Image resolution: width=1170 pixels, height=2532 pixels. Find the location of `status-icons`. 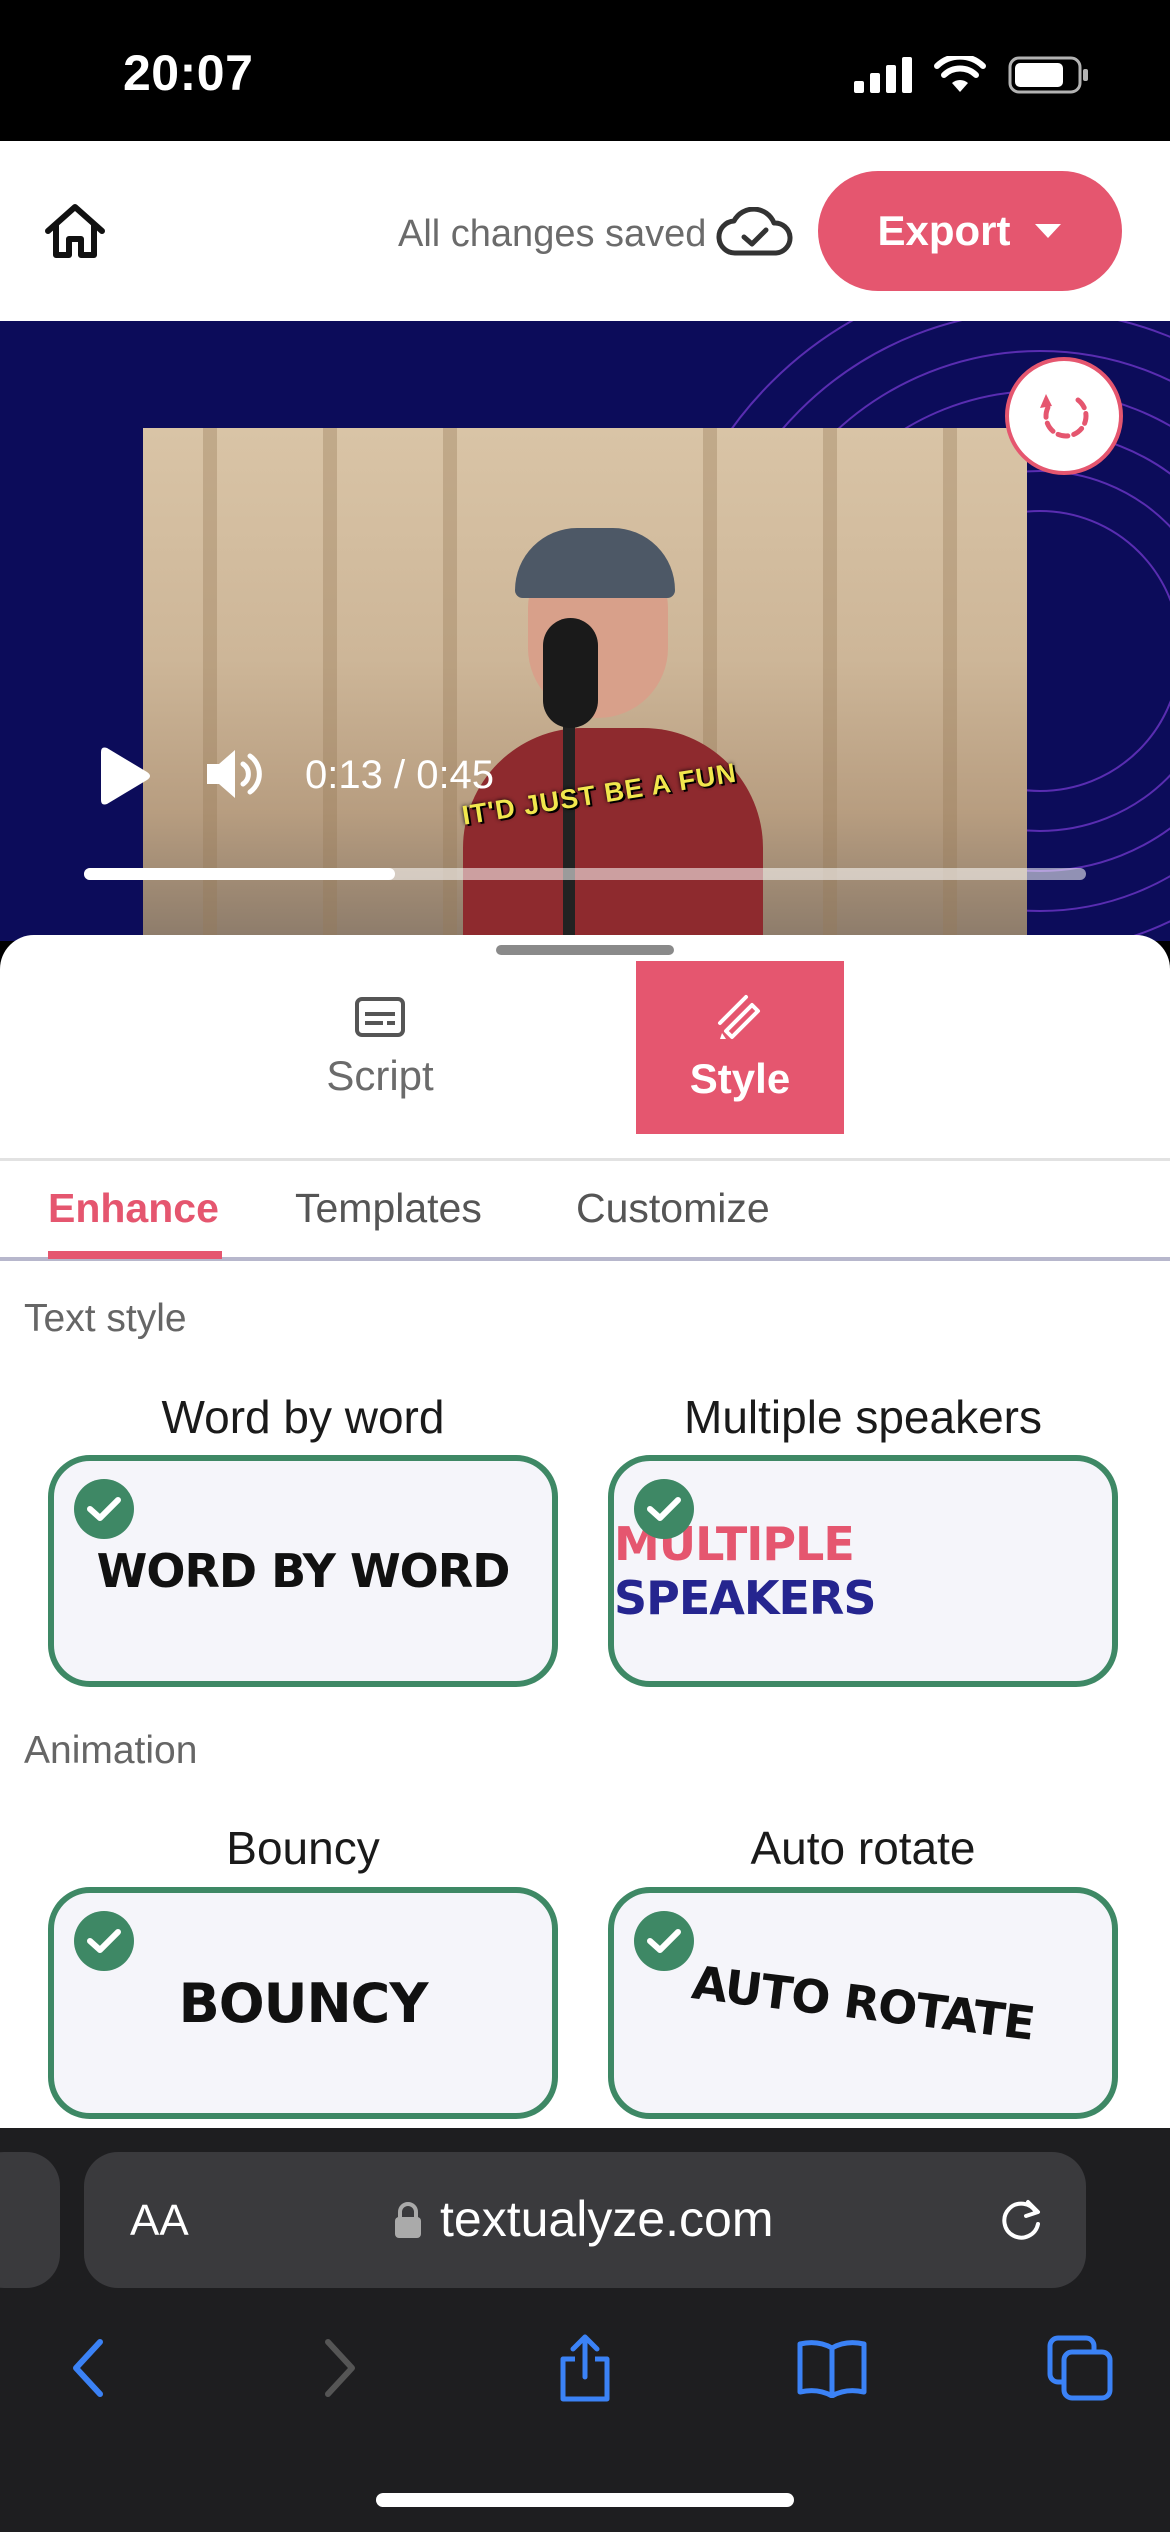

status-icons is located at coordinates (972, 75).